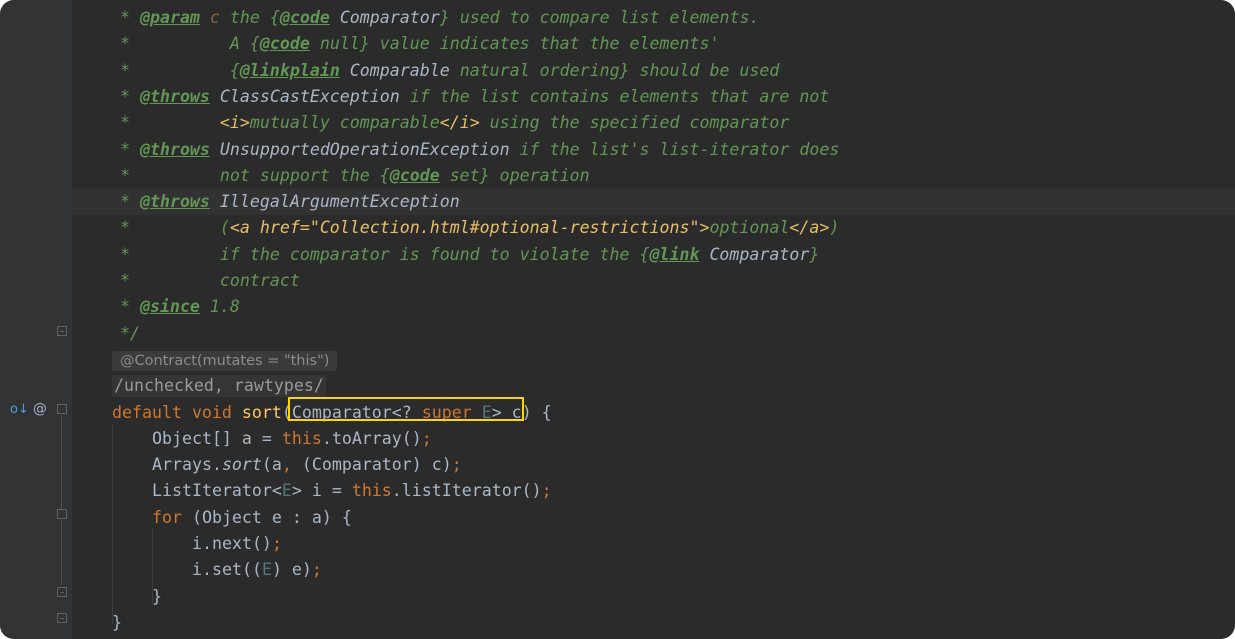 The image size is (1235, 639). Describe the element at coordinates (62, 618) in the screenshot. I see `fold-end-method-icon` at that location.